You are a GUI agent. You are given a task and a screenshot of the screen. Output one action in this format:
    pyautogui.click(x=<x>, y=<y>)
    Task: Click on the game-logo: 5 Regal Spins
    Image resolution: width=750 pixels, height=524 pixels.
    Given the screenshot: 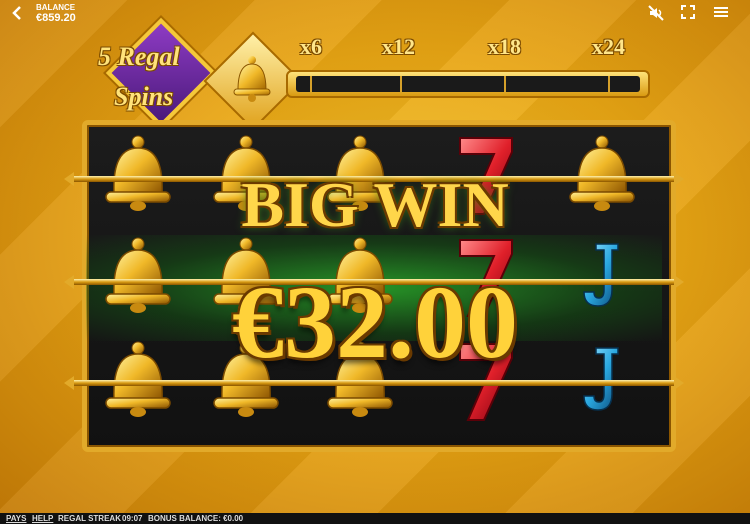 What is the action you would take?
    pyautogui.click(x=157, y=73)
    